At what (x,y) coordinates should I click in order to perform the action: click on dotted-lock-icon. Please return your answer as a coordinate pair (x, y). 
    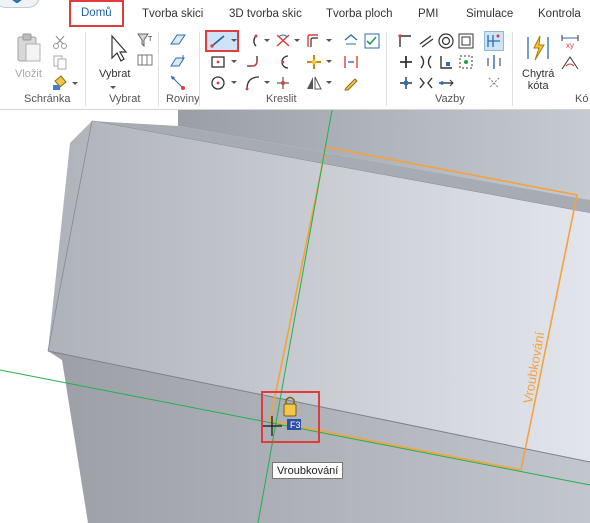
    Looking at the image, I should click on (466, 62).